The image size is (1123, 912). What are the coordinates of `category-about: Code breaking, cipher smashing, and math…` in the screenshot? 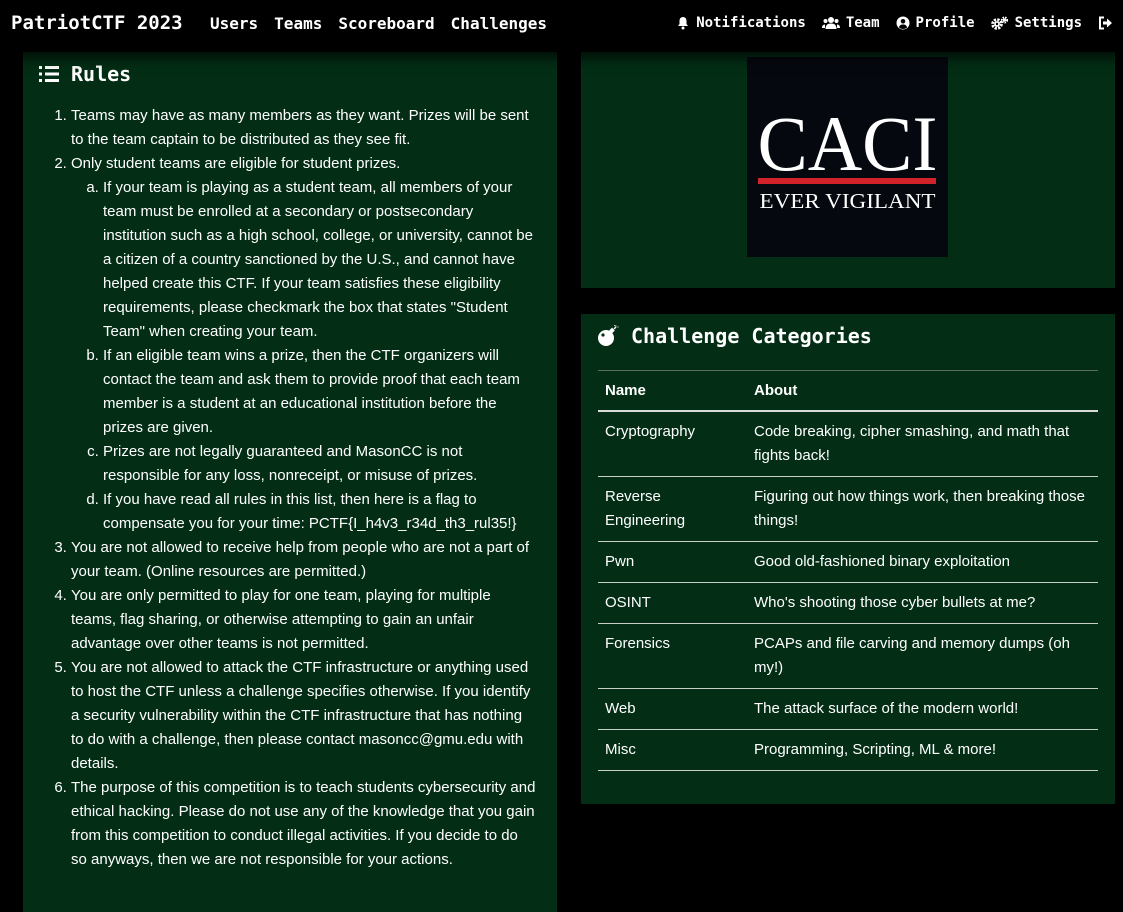 It's located at (922, 444).